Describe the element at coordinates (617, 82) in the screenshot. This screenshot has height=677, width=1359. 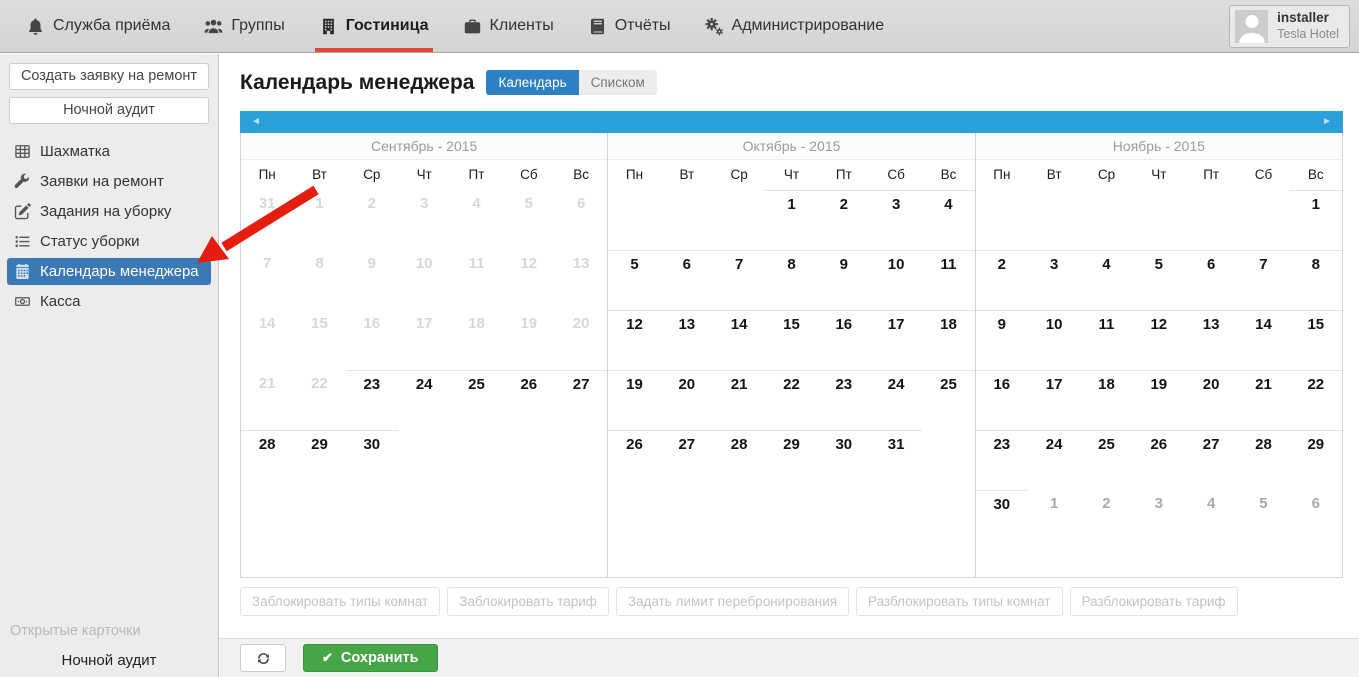
I see `toggle-list-view: Списком` at that location.